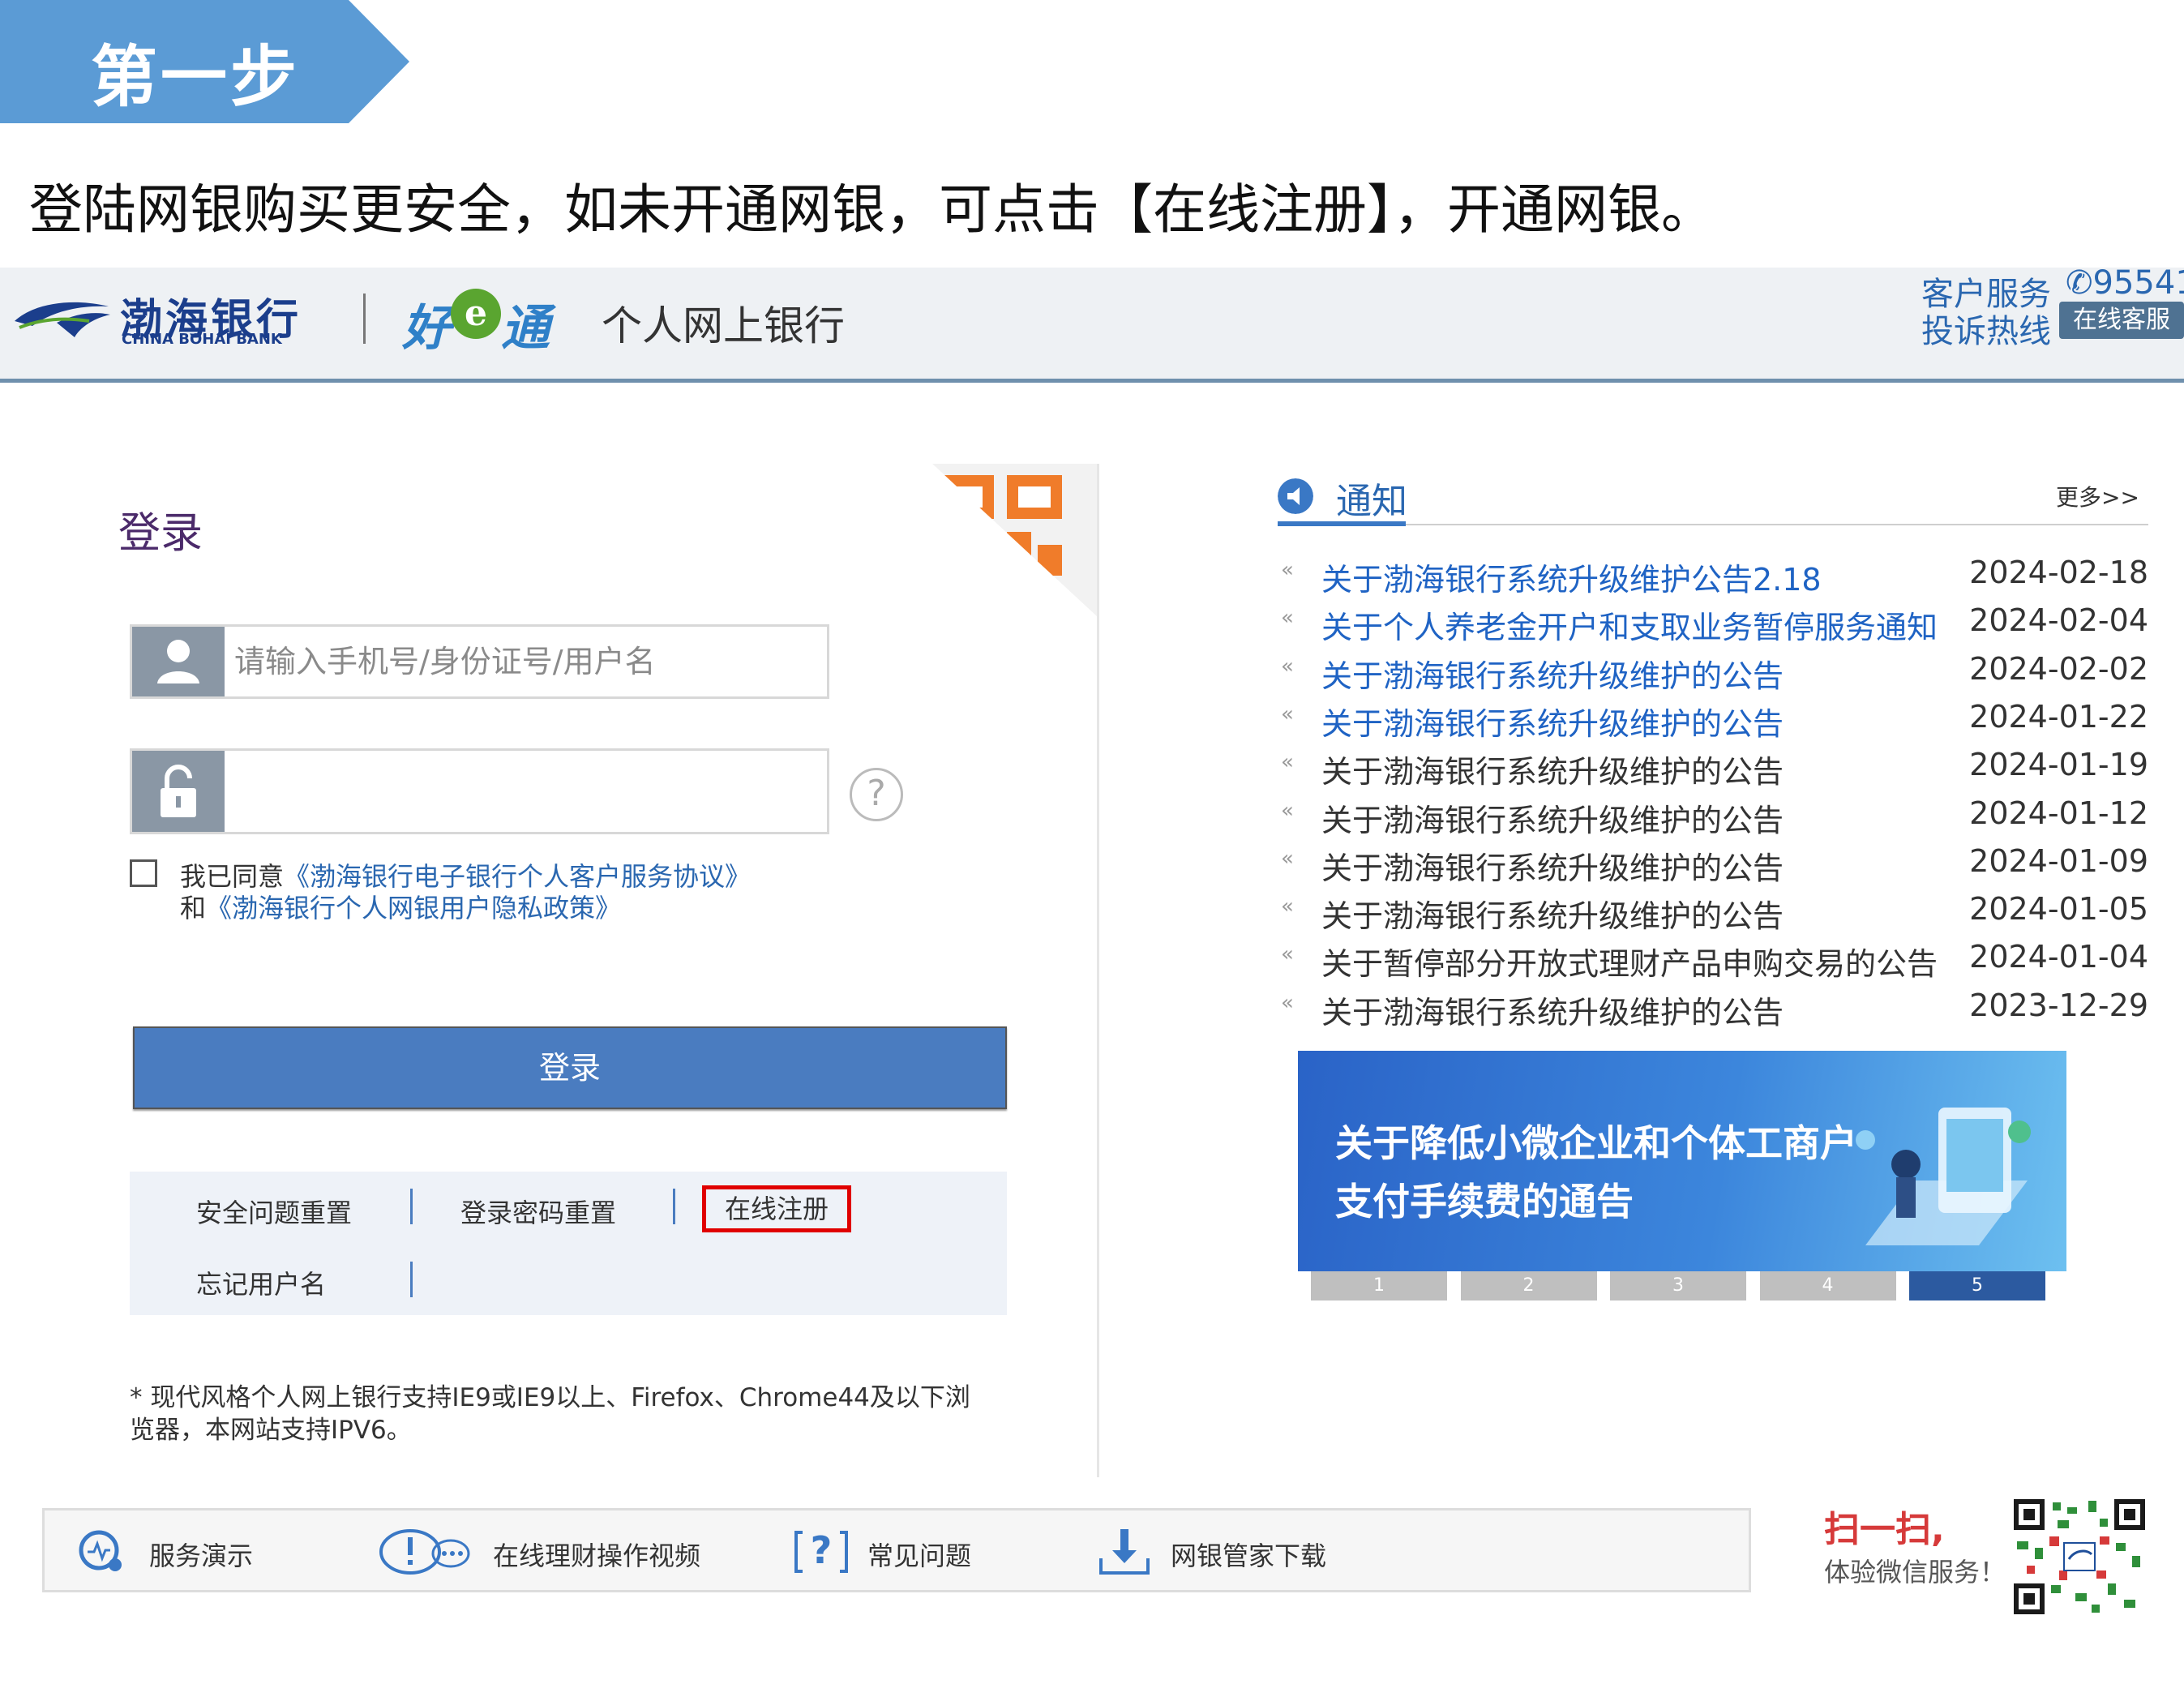 The width and height of the screenshot is (2184, 1684). What do you see at coordinates (143, 873) in the screenshot?
I see `agreement-checkbox` at bounding box center [143, 873].